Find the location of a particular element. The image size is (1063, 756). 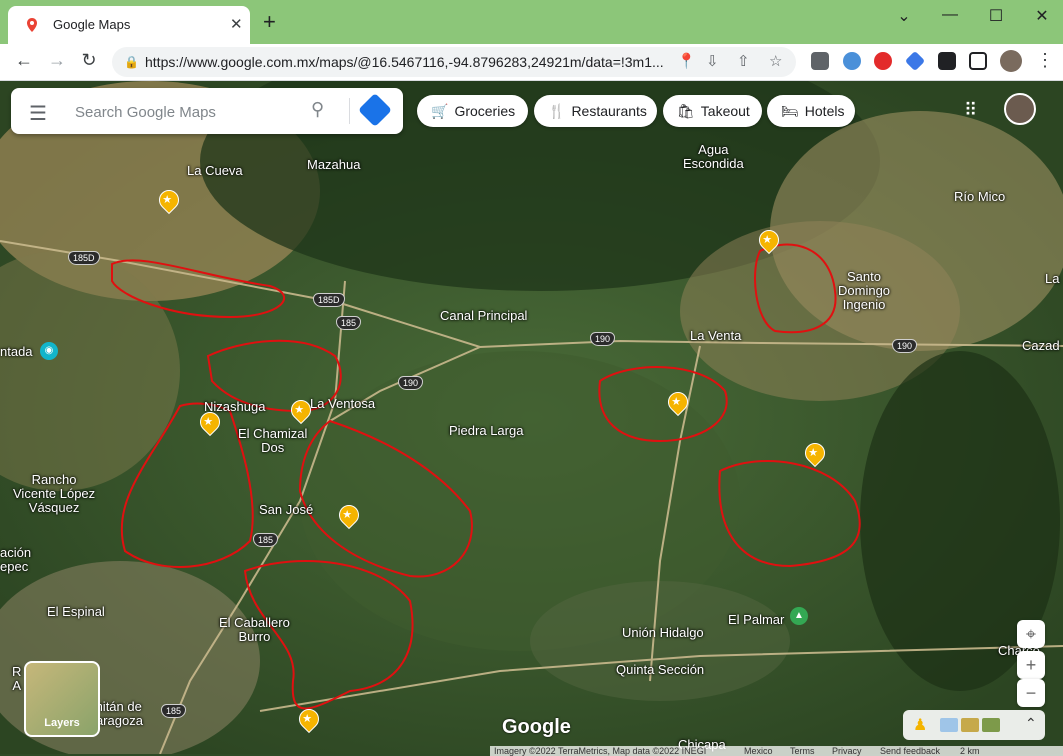

place-label-rancho-vicente-lopez: Rancho Vicente López Vásquez is located at coordinates (54, 494).